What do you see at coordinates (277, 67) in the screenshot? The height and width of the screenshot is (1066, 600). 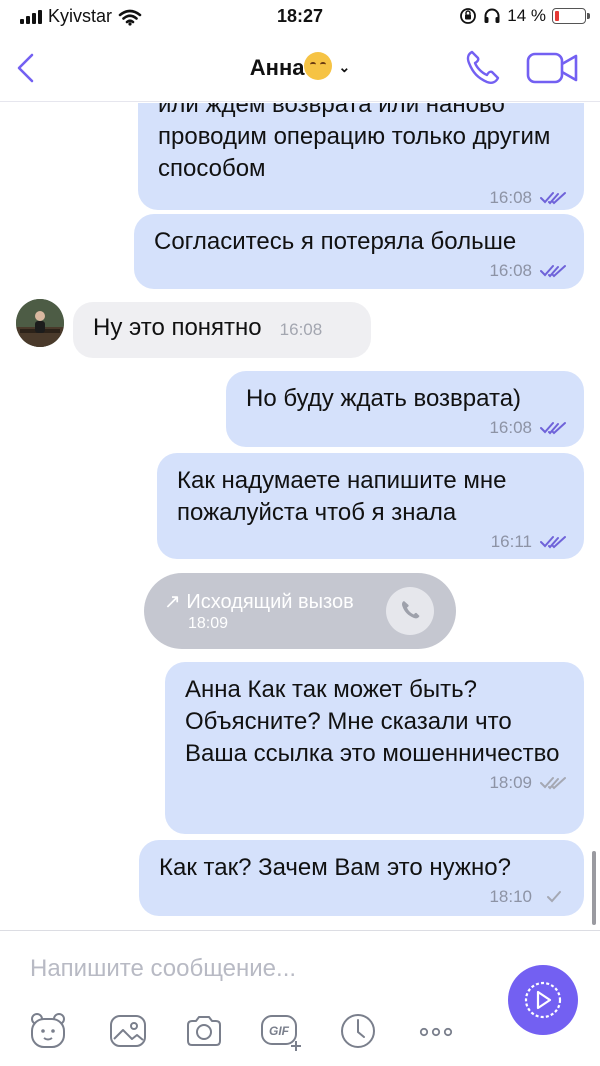 I see `contact-name: Анна` at bounding box center [277, 67].